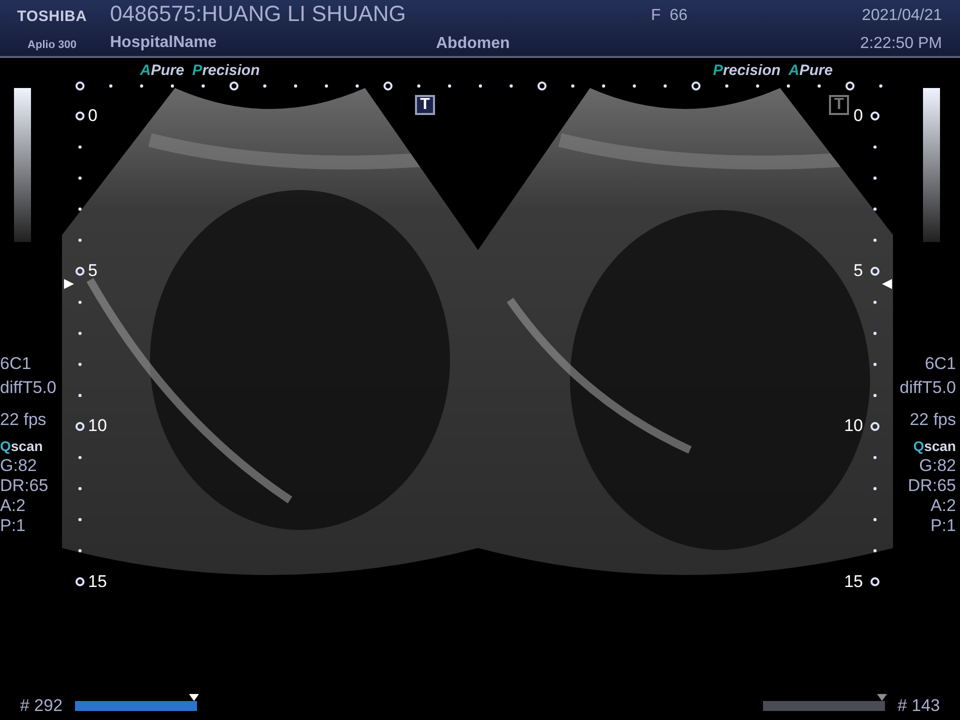  What do you see at coordinates (901, 44) in the screenshot?
I see `exam-time: 2:22:50 PM` at bounding box center [901, 44].